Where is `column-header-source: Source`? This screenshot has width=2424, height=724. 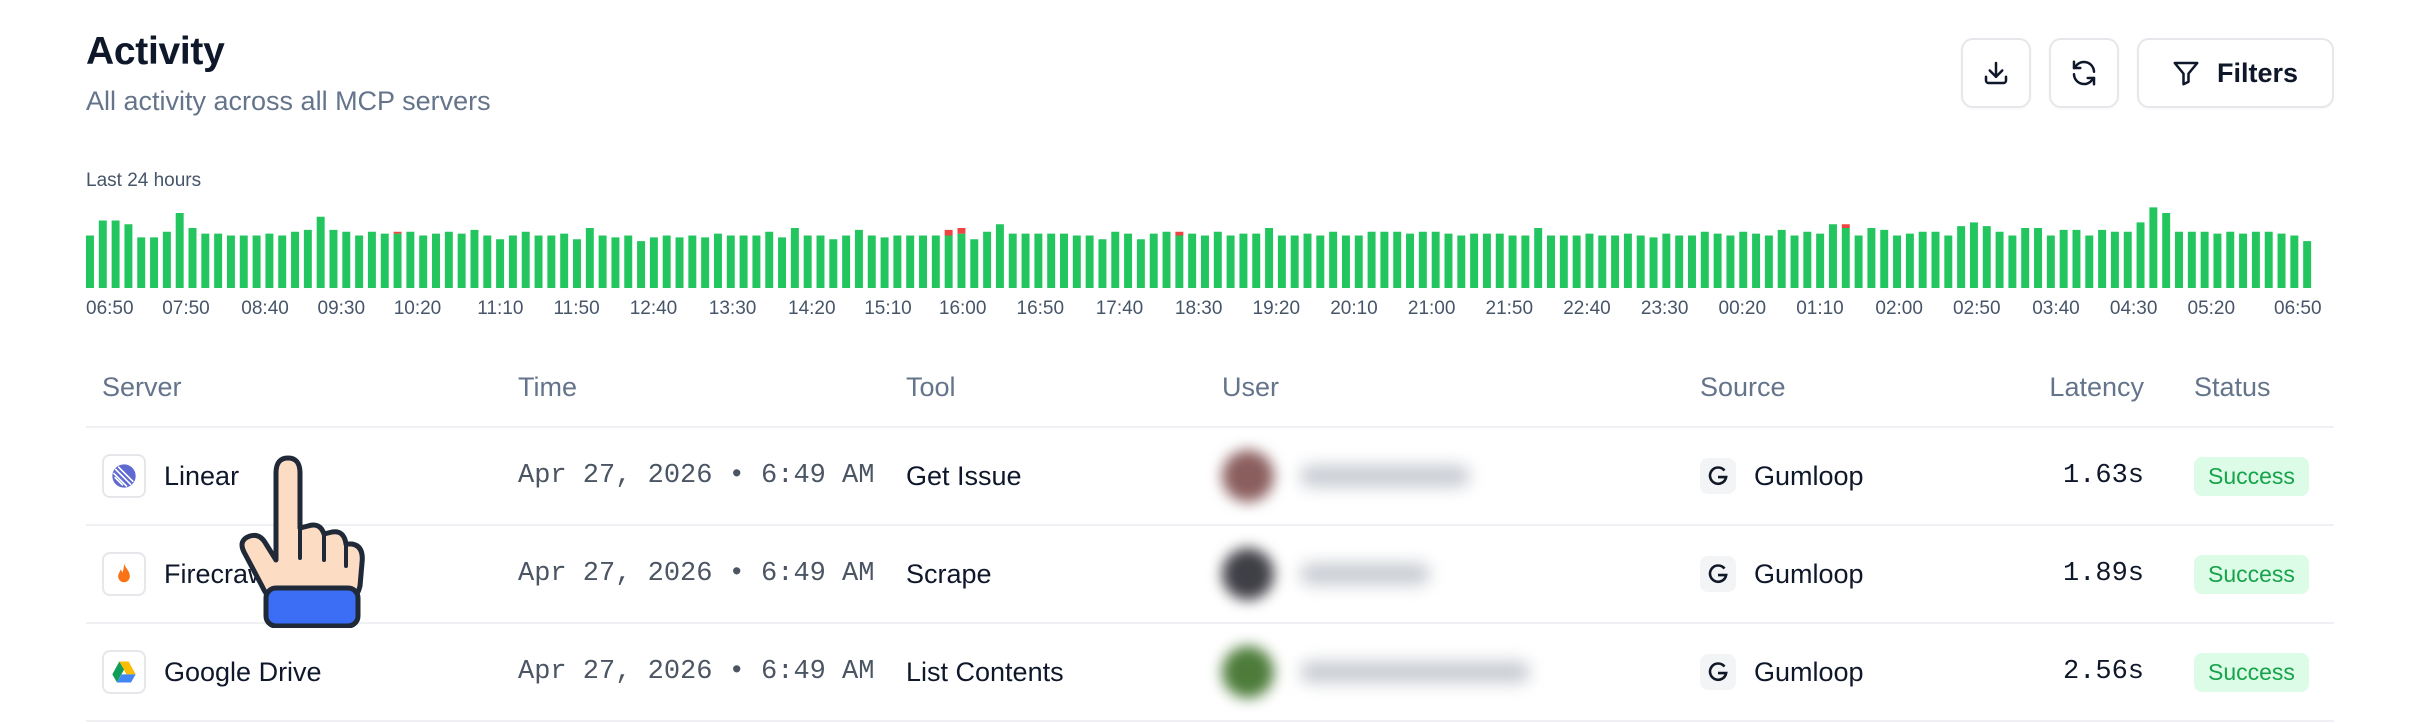 column-header-source: Source is located at coordinates (1743, 387).